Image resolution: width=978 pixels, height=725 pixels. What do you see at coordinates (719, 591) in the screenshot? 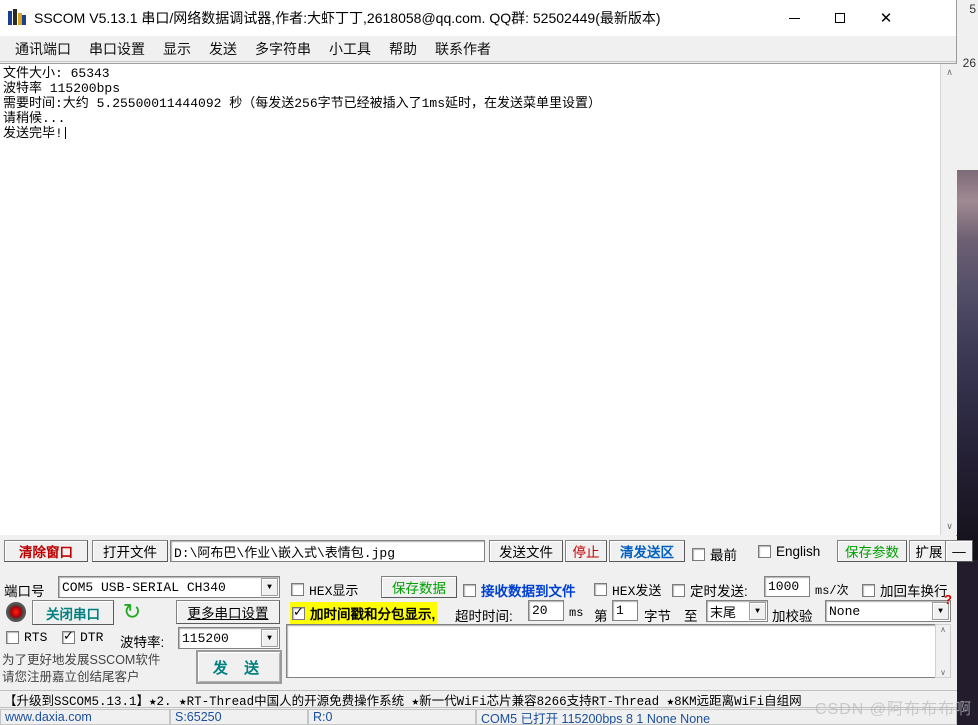
I see `timed-send-label: 定时发送:` at bounding box center [719, 591].